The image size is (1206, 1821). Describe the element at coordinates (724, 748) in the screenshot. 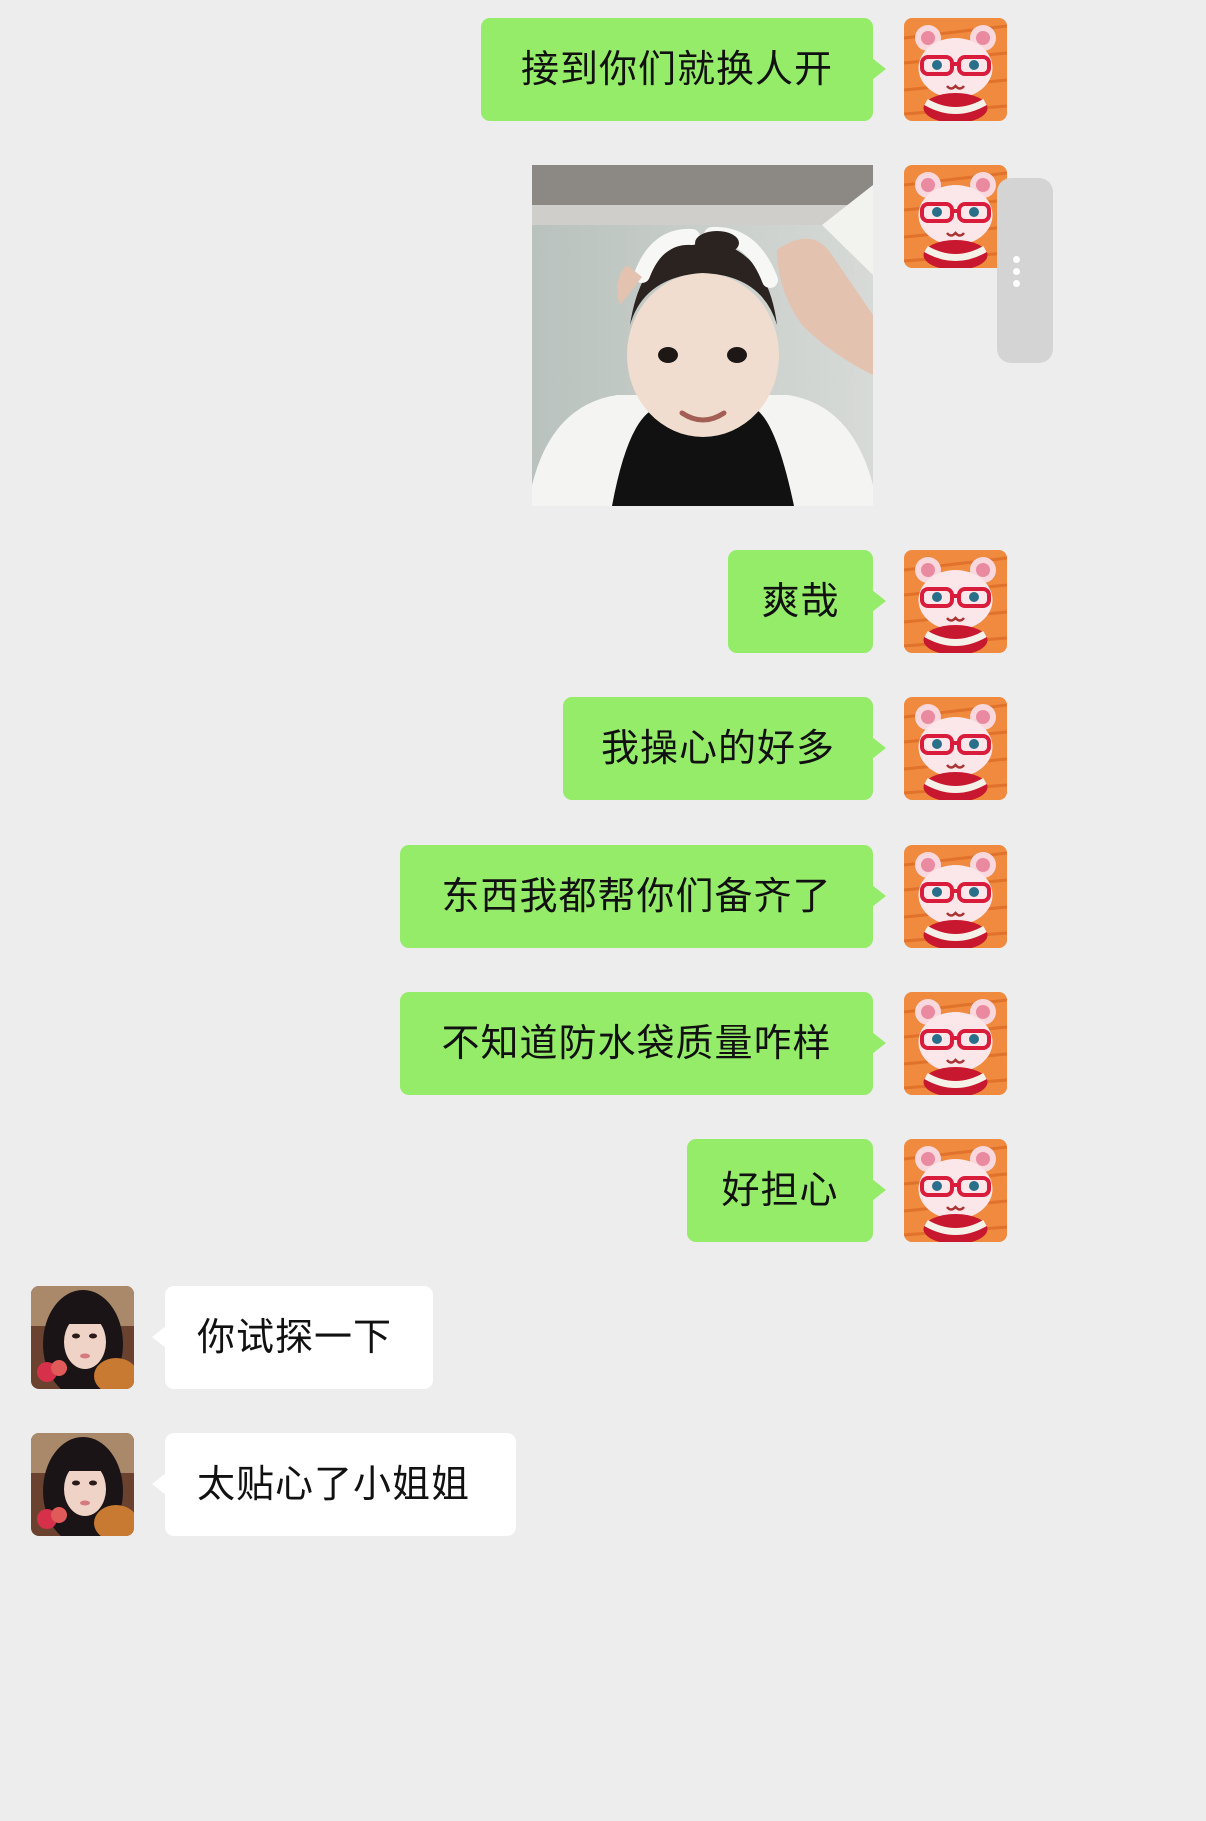

I see `message-bubble: 我操心的好多` at that location.